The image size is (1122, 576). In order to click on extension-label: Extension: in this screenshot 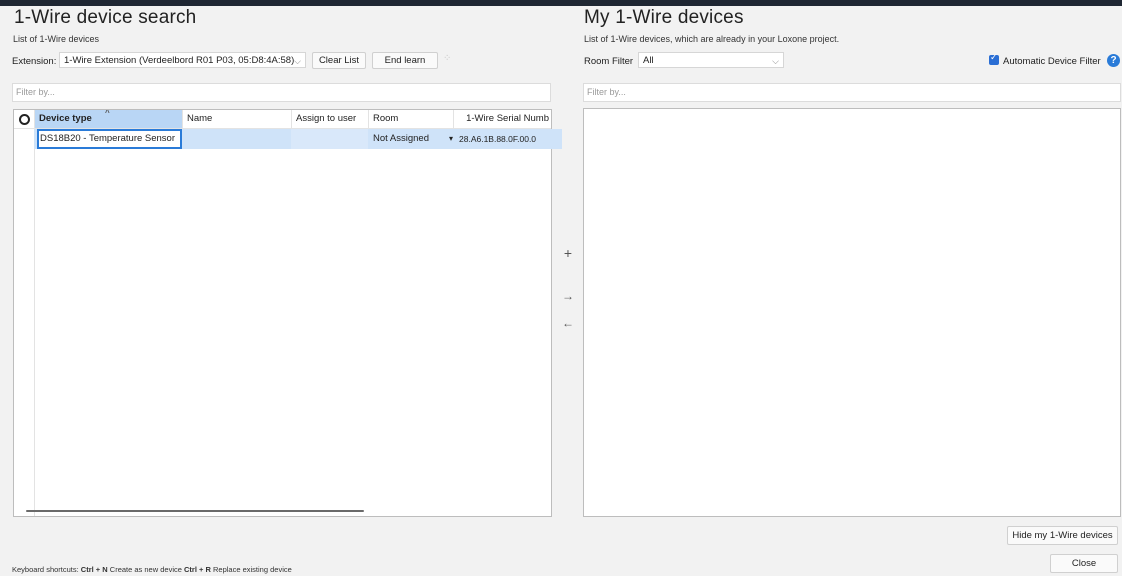, I will do `click(34, 61)`.